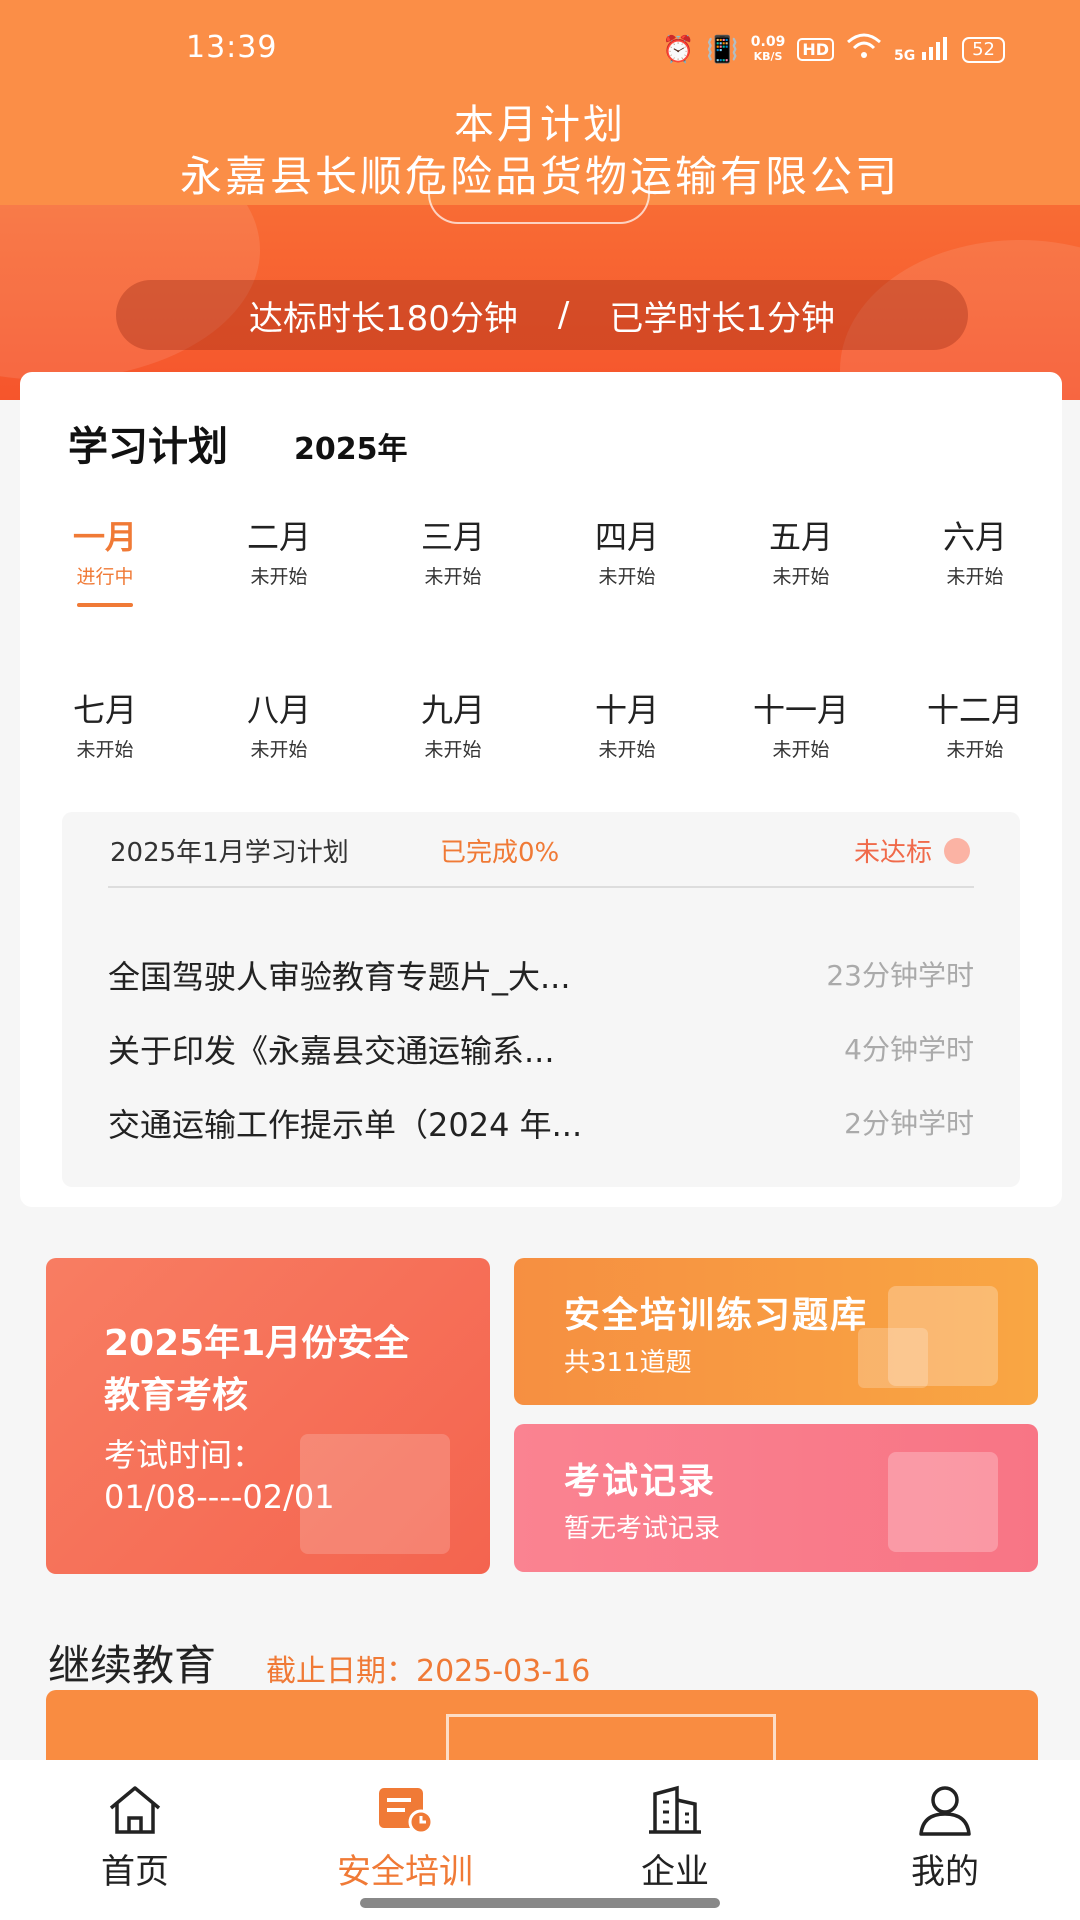  What do you see at coordinates (104, 710) in the screenshot?
I see `month-name: 七月` at bounding box center [104, 710].